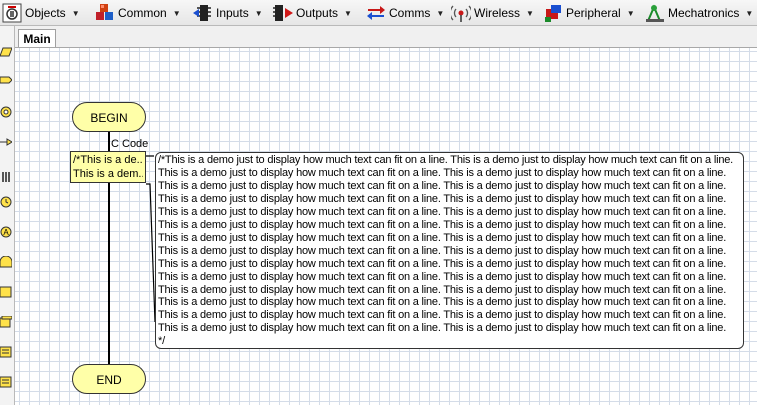 This screenshot has width=757, height=405. What do you see at coordinates (109, 117) in the screenshot?
I see `begin-block: BEGIN` at bounding box center [109, 117].